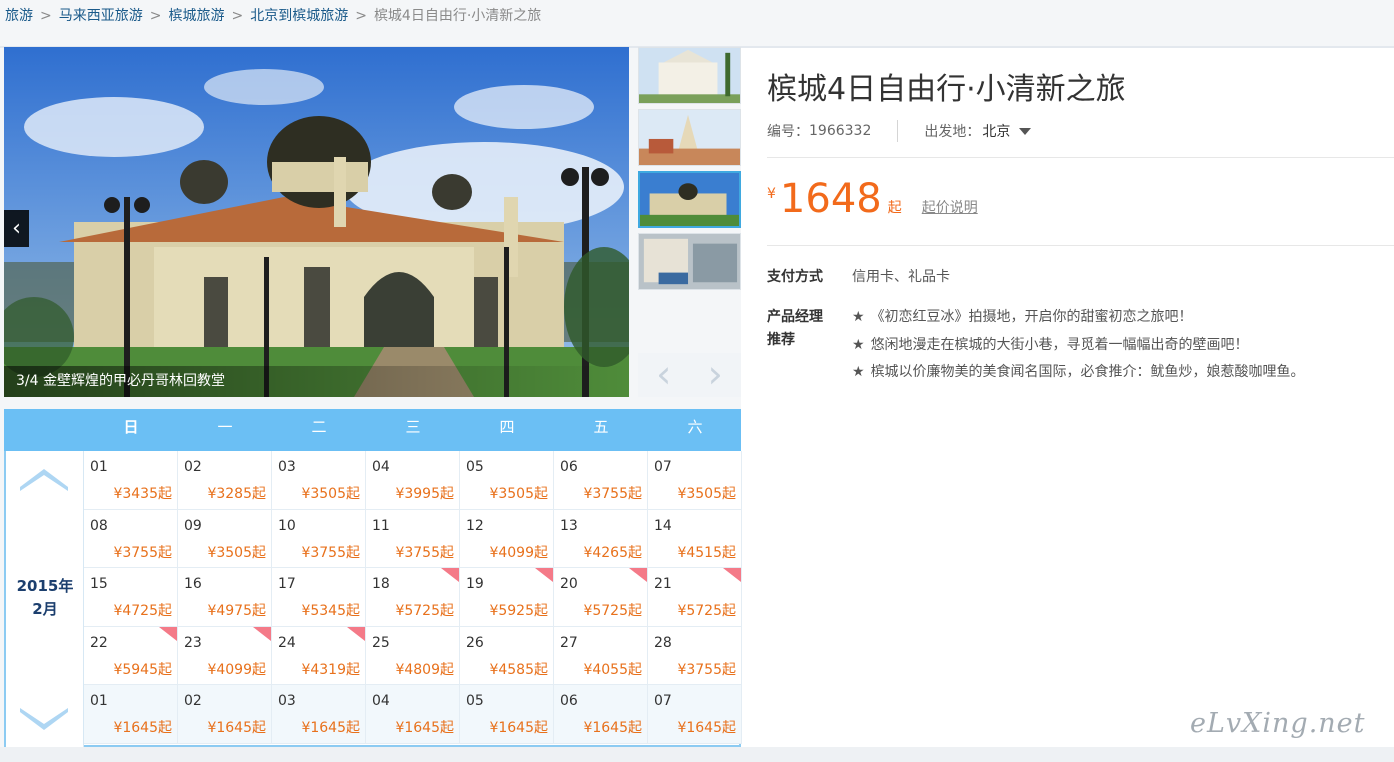 The height and width of the screenshot is (762, 1394). I want to click on holiday-tag-icon, so click(262, 633).